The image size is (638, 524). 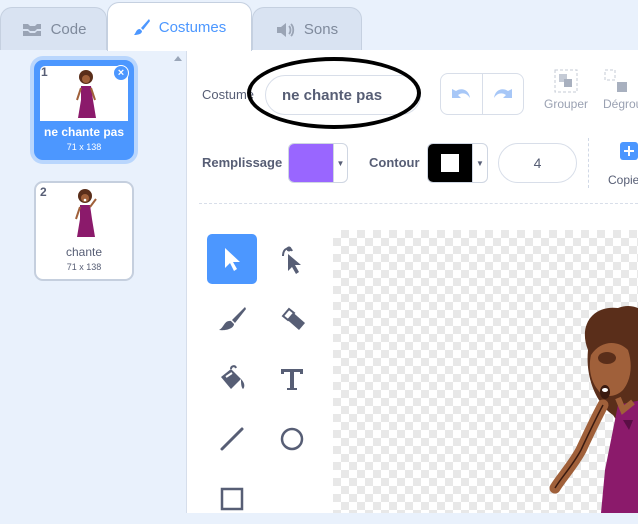 I want to click on outline-width-input: 4, so click(x=537, y=163).